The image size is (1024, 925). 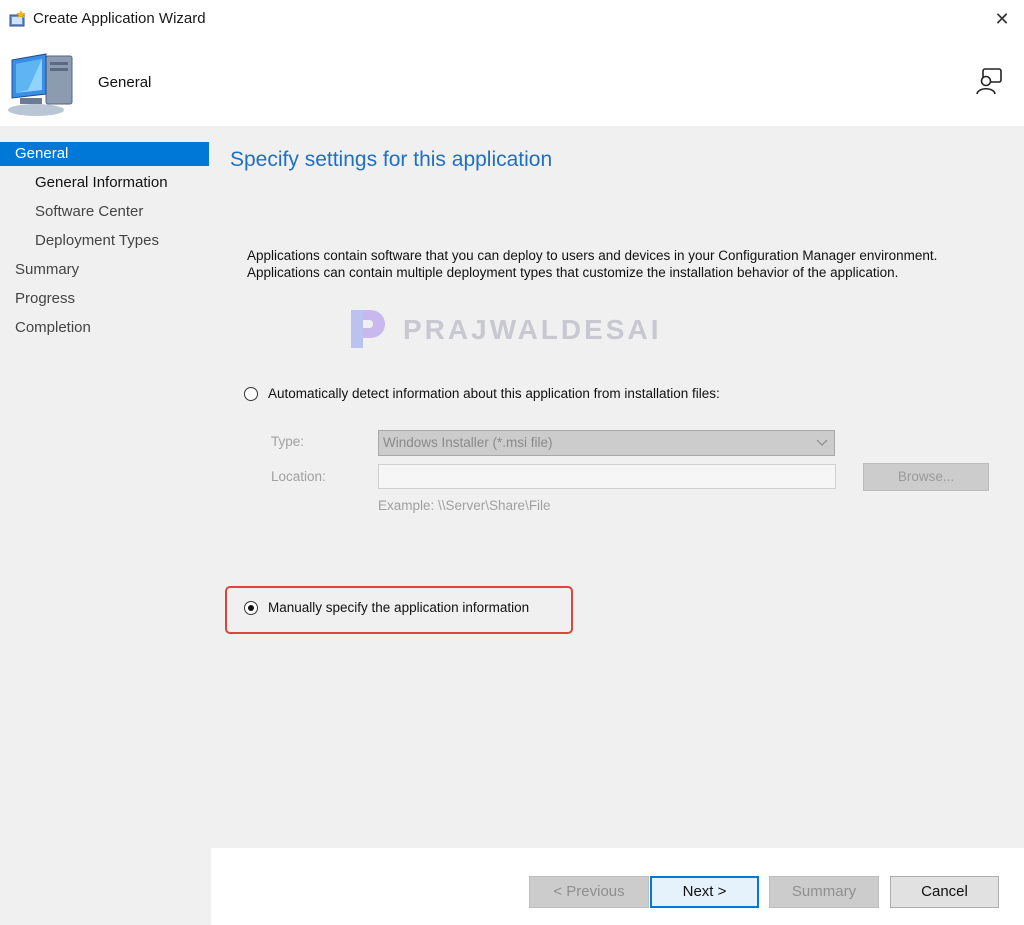 I want to click on location-label: Location:, so click(x=298, y=476).